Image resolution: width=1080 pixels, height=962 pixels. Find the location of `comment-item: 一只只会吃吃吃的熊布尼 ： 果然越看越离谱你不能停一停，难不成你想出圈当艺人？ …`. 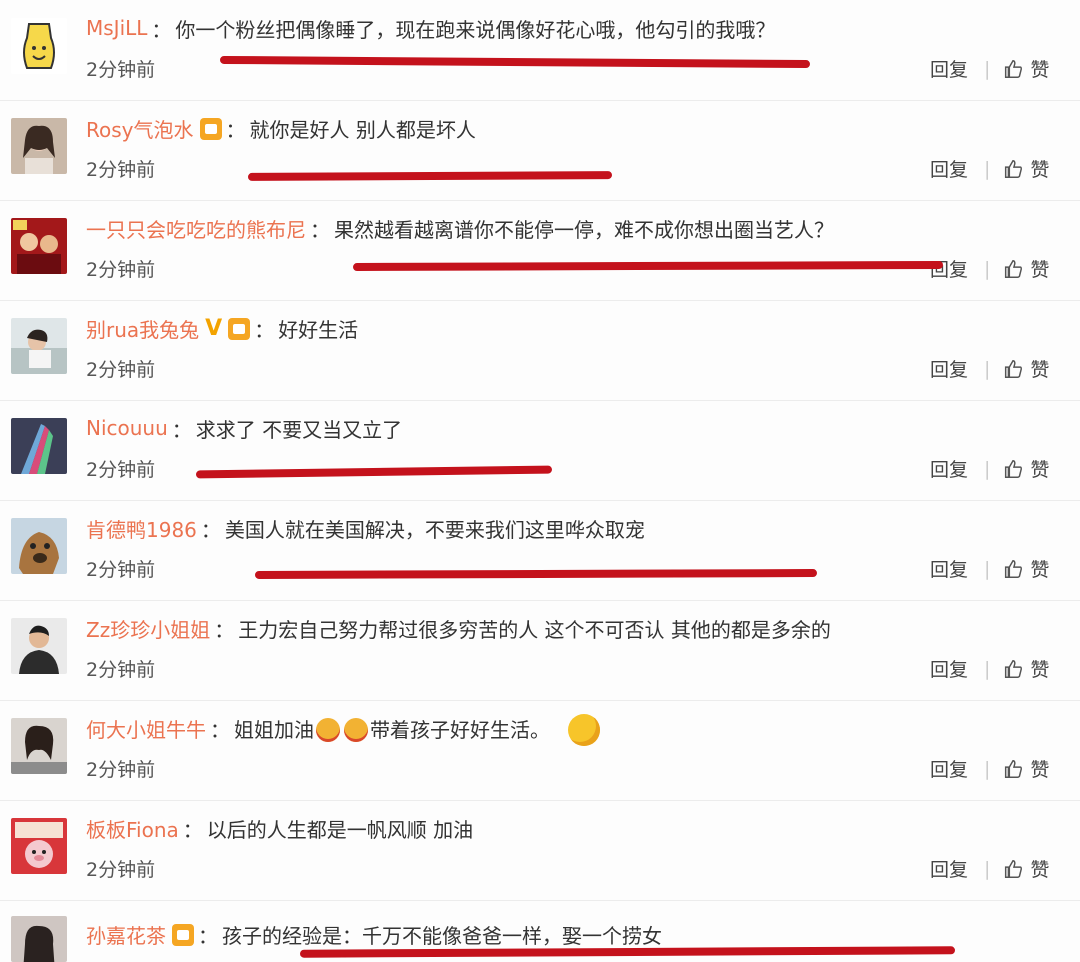

comment-item: 一只只会吃吃吃的熊布尼 ： 果然越看越离谱你不能停一停，难不成你想出圈当艺人？ … is located at coordinates (540, 250).